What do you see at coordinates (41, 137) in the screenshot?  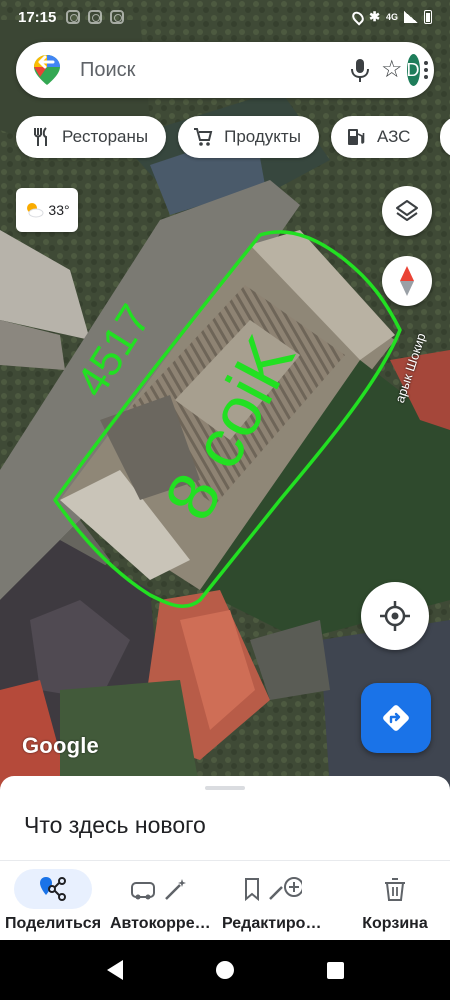 I see `restaurant-icon` at bounding box center [41, 137].